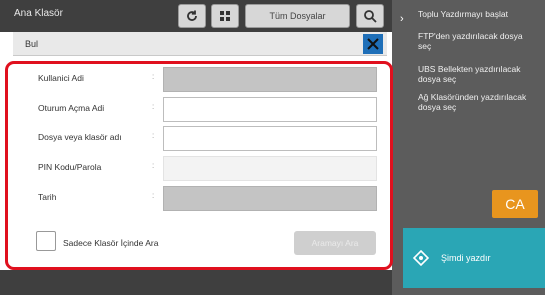 The height and width of the screenshot is (295, 545). I want to click on form-row-login-name: Oturum Açma Adi :, so click(201, 109).